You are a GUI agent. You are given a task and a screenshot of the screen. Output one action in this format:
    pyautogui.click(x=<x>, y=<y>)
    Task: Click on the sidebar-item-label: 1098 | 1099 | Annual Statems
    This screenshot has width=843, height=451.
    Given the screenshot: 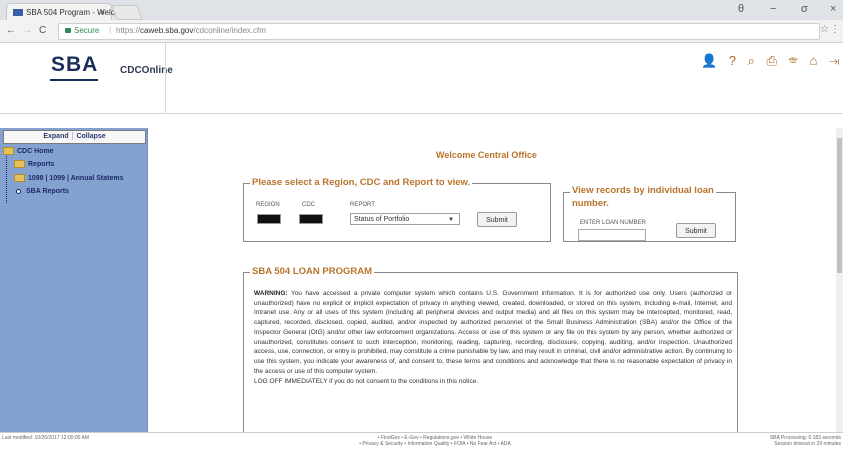 What is the action you would take?
    pyautogui.click(x=76, y=178)
    